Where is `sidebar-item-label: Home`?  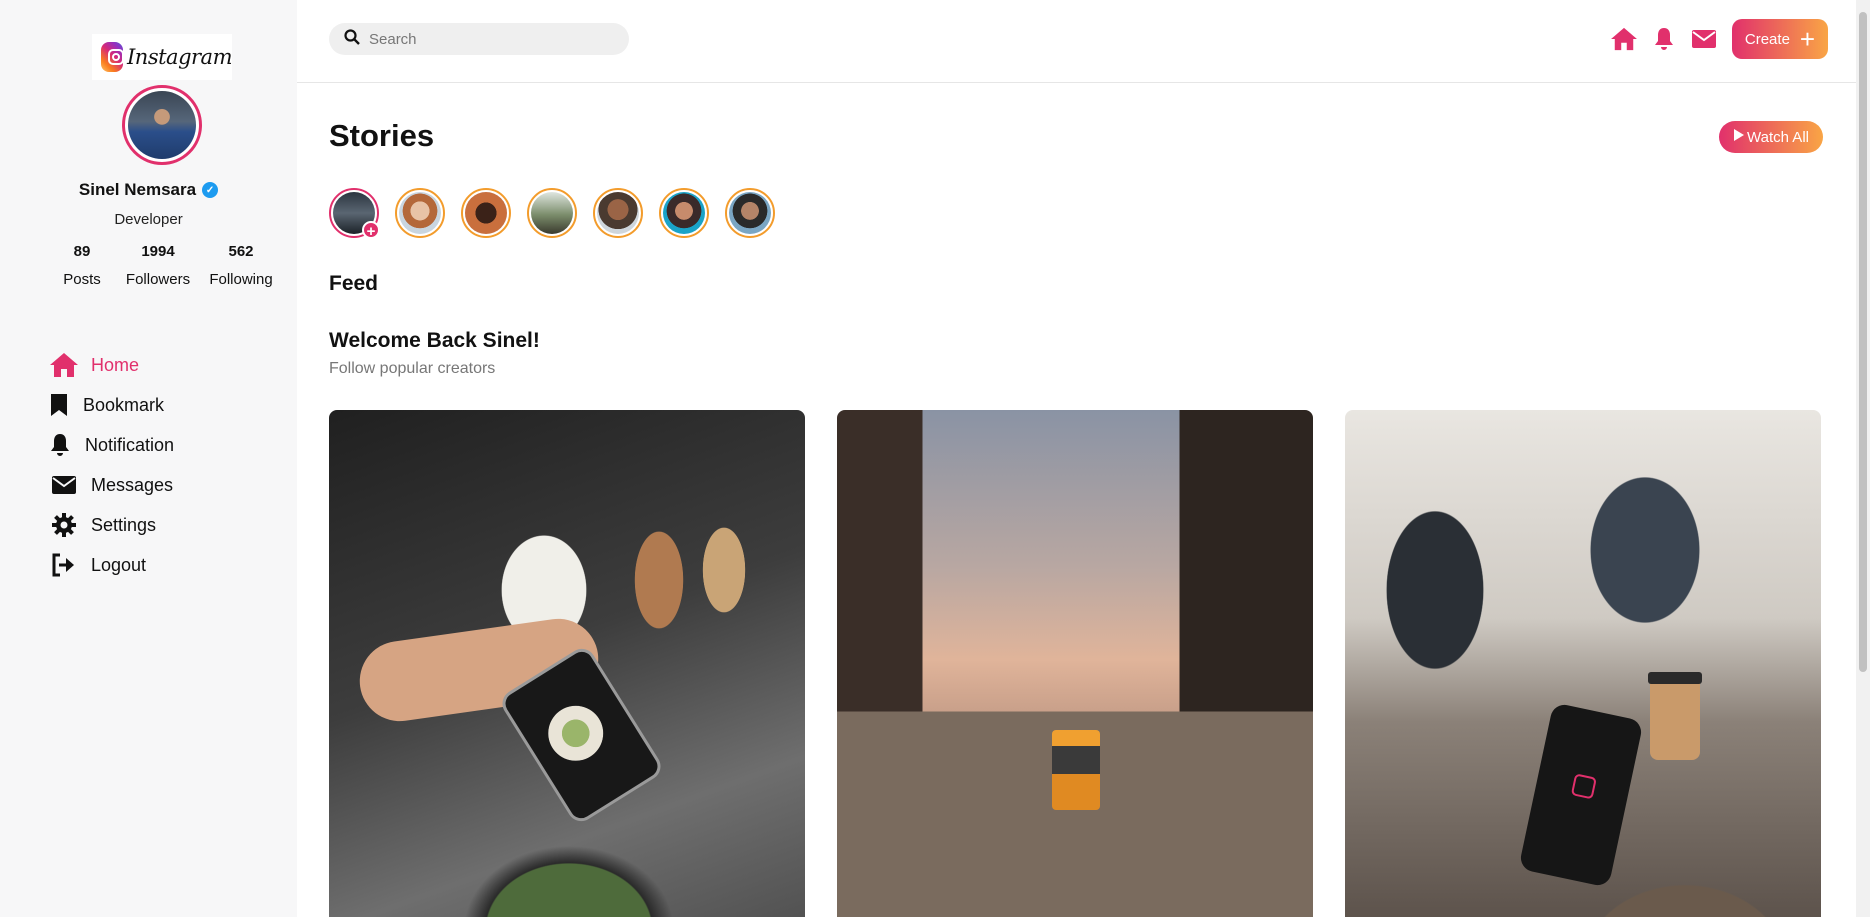 sidebar-item-label: Home is located at coordinates (115, 364).